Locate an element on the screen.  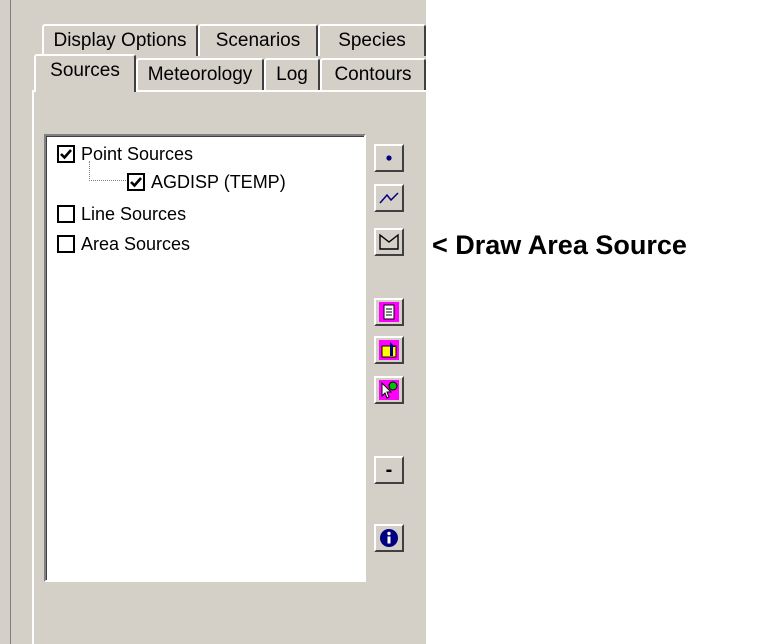
draw-area-source-annotation: < Draw Area Source is located at coordinates (559, 245).